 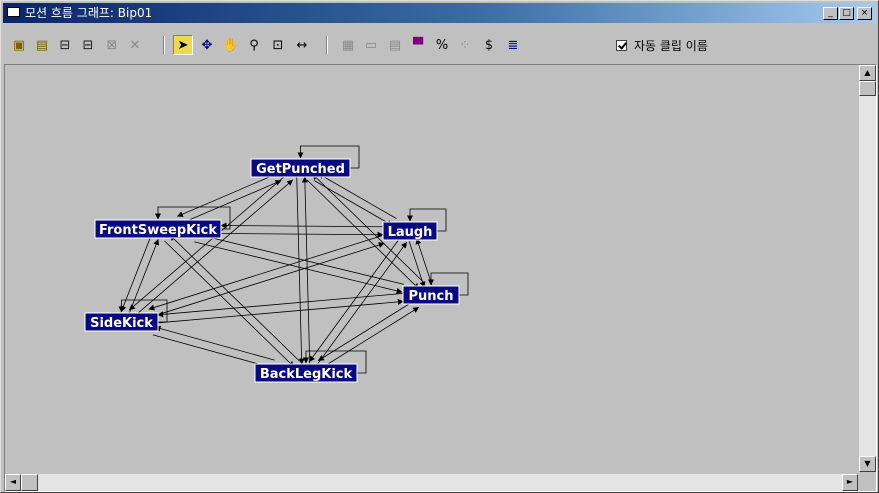 I want to click on transition-Punch-to-FrontSweepKick, so click(x=300, y=258).